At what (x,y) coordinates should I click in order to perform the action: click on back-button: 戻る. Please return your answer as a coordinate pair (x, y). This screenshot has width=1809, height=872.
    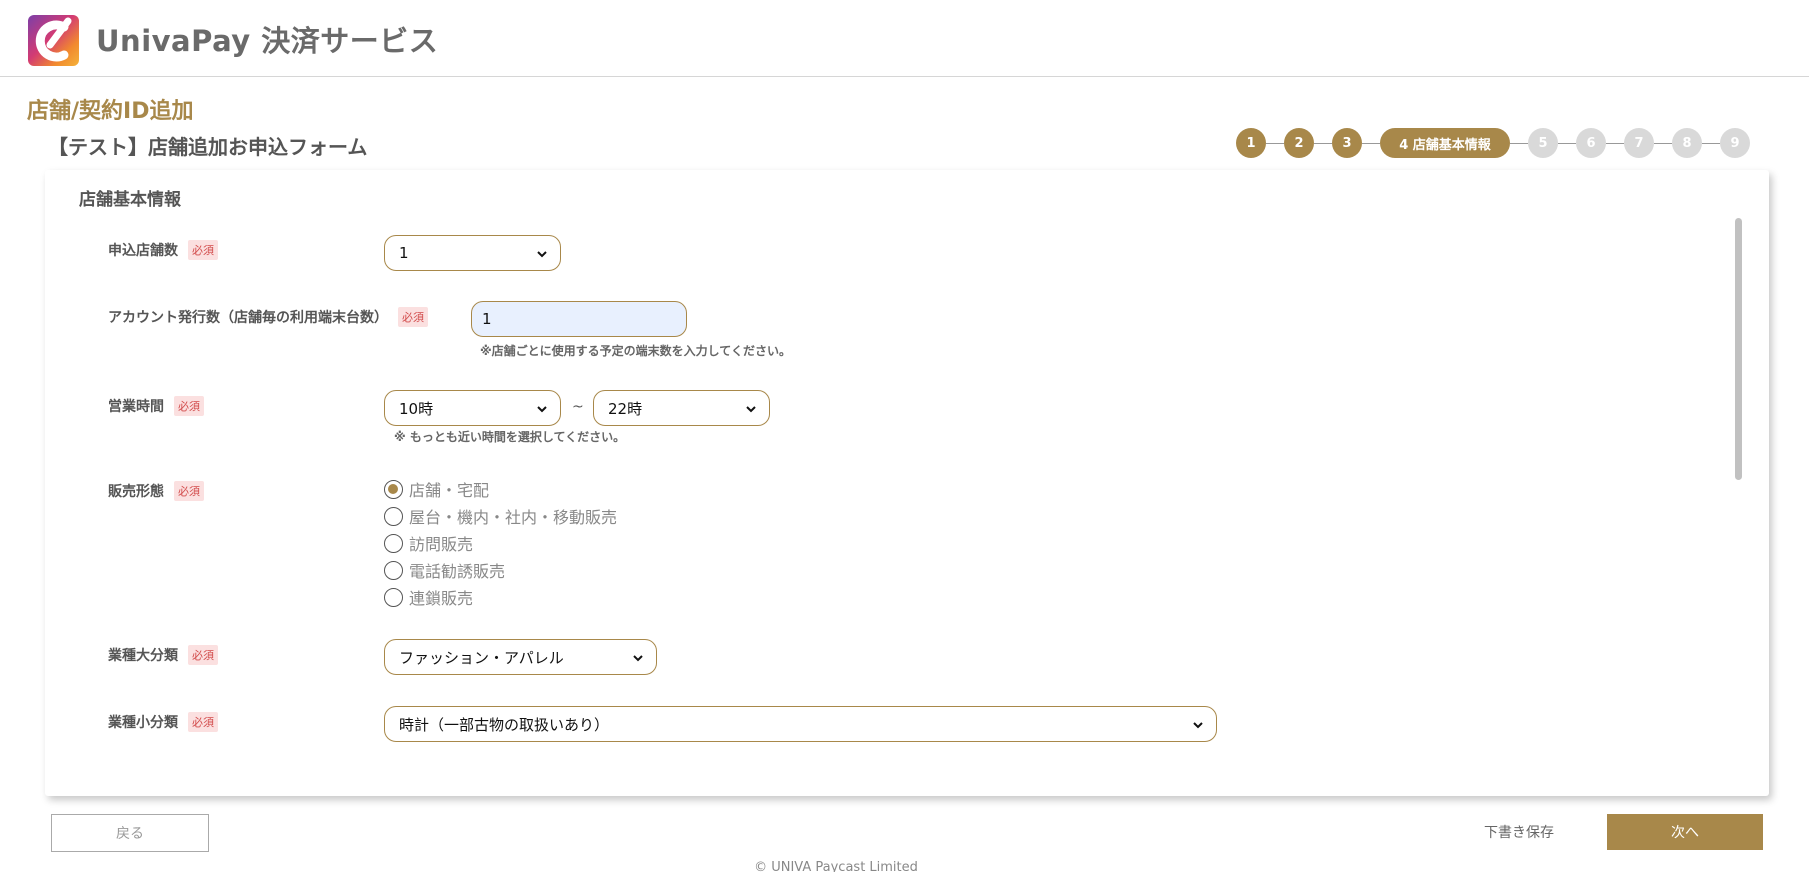
    Looking at the image, I should click on (130, 833).